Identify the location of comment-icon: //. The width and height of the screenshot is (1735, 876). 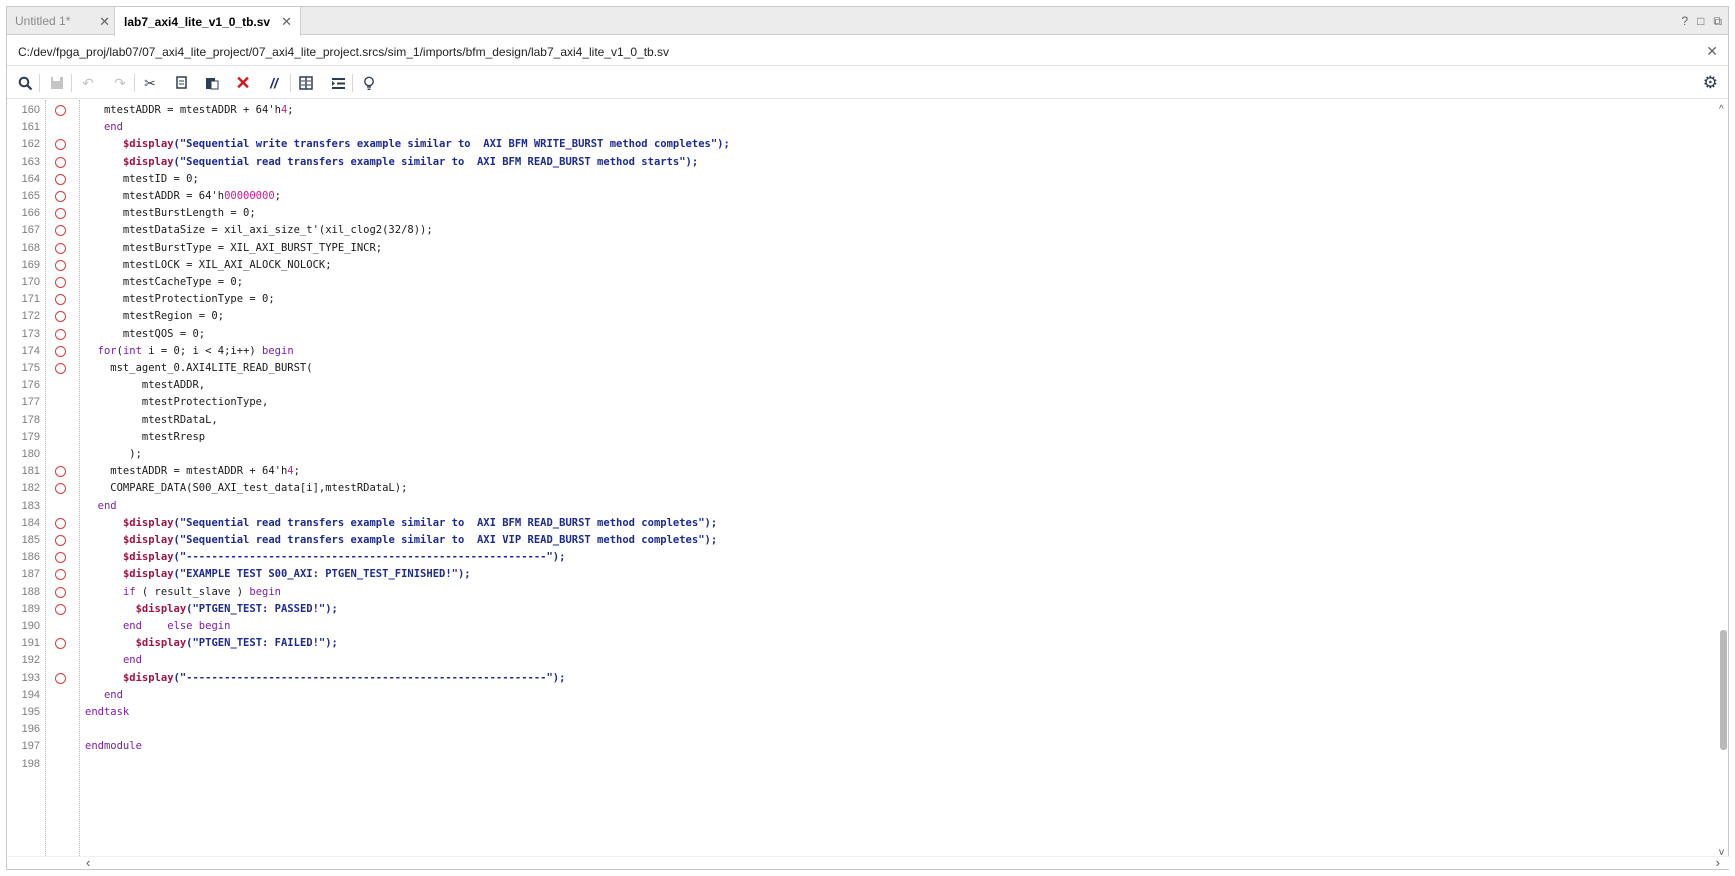
(274, 83).